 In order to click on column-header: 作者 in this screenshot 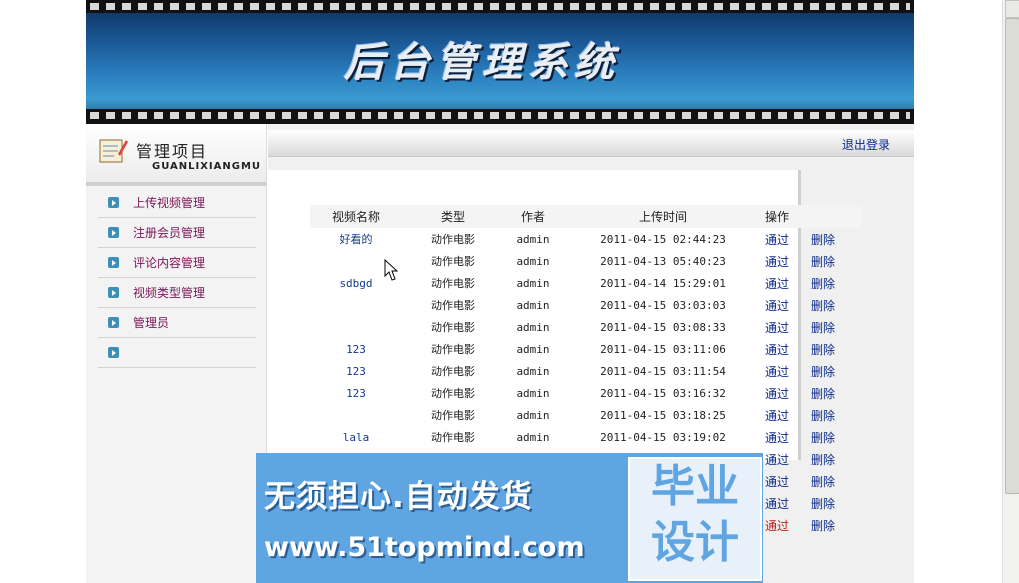, I will do `click(533, 216)`.